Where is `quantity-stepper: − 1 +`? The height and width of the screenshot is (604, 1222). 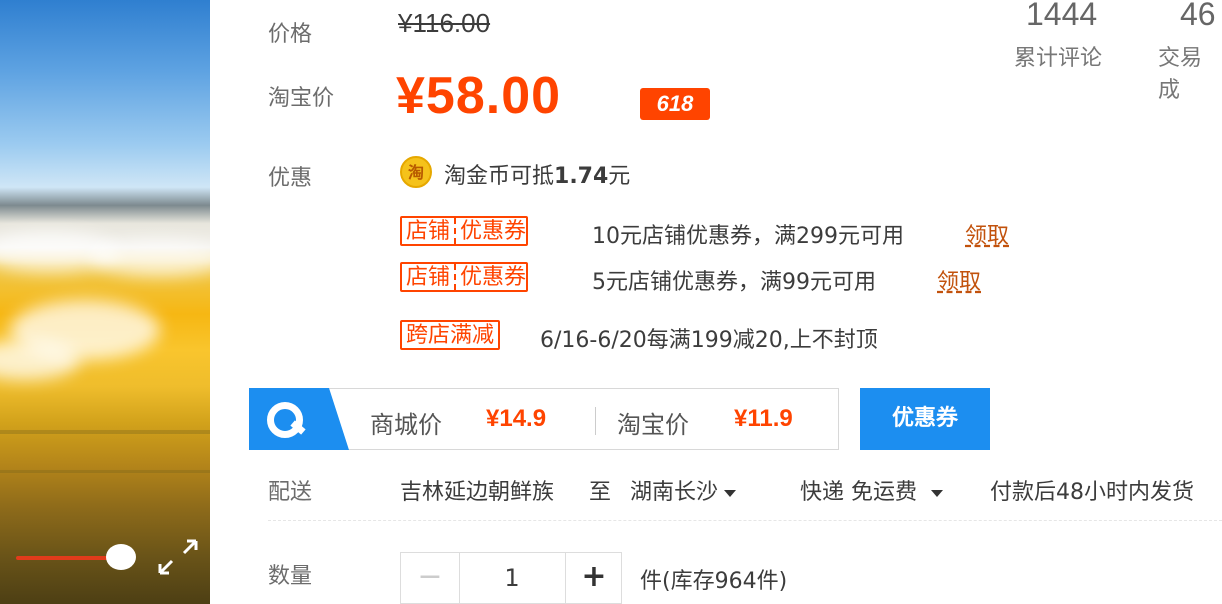
quantity-stepper: − 1 + is located at coordinates (511, 578).